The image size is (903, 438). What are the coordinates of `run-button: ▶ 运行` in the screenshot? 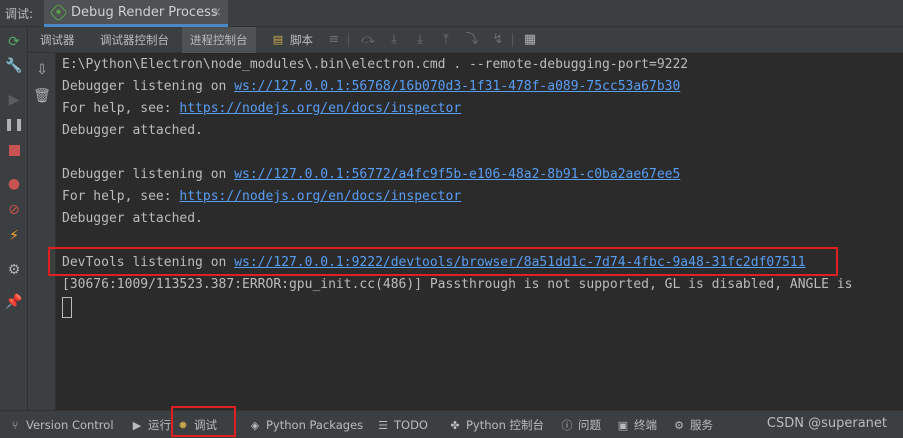 It's located at (150, 424).